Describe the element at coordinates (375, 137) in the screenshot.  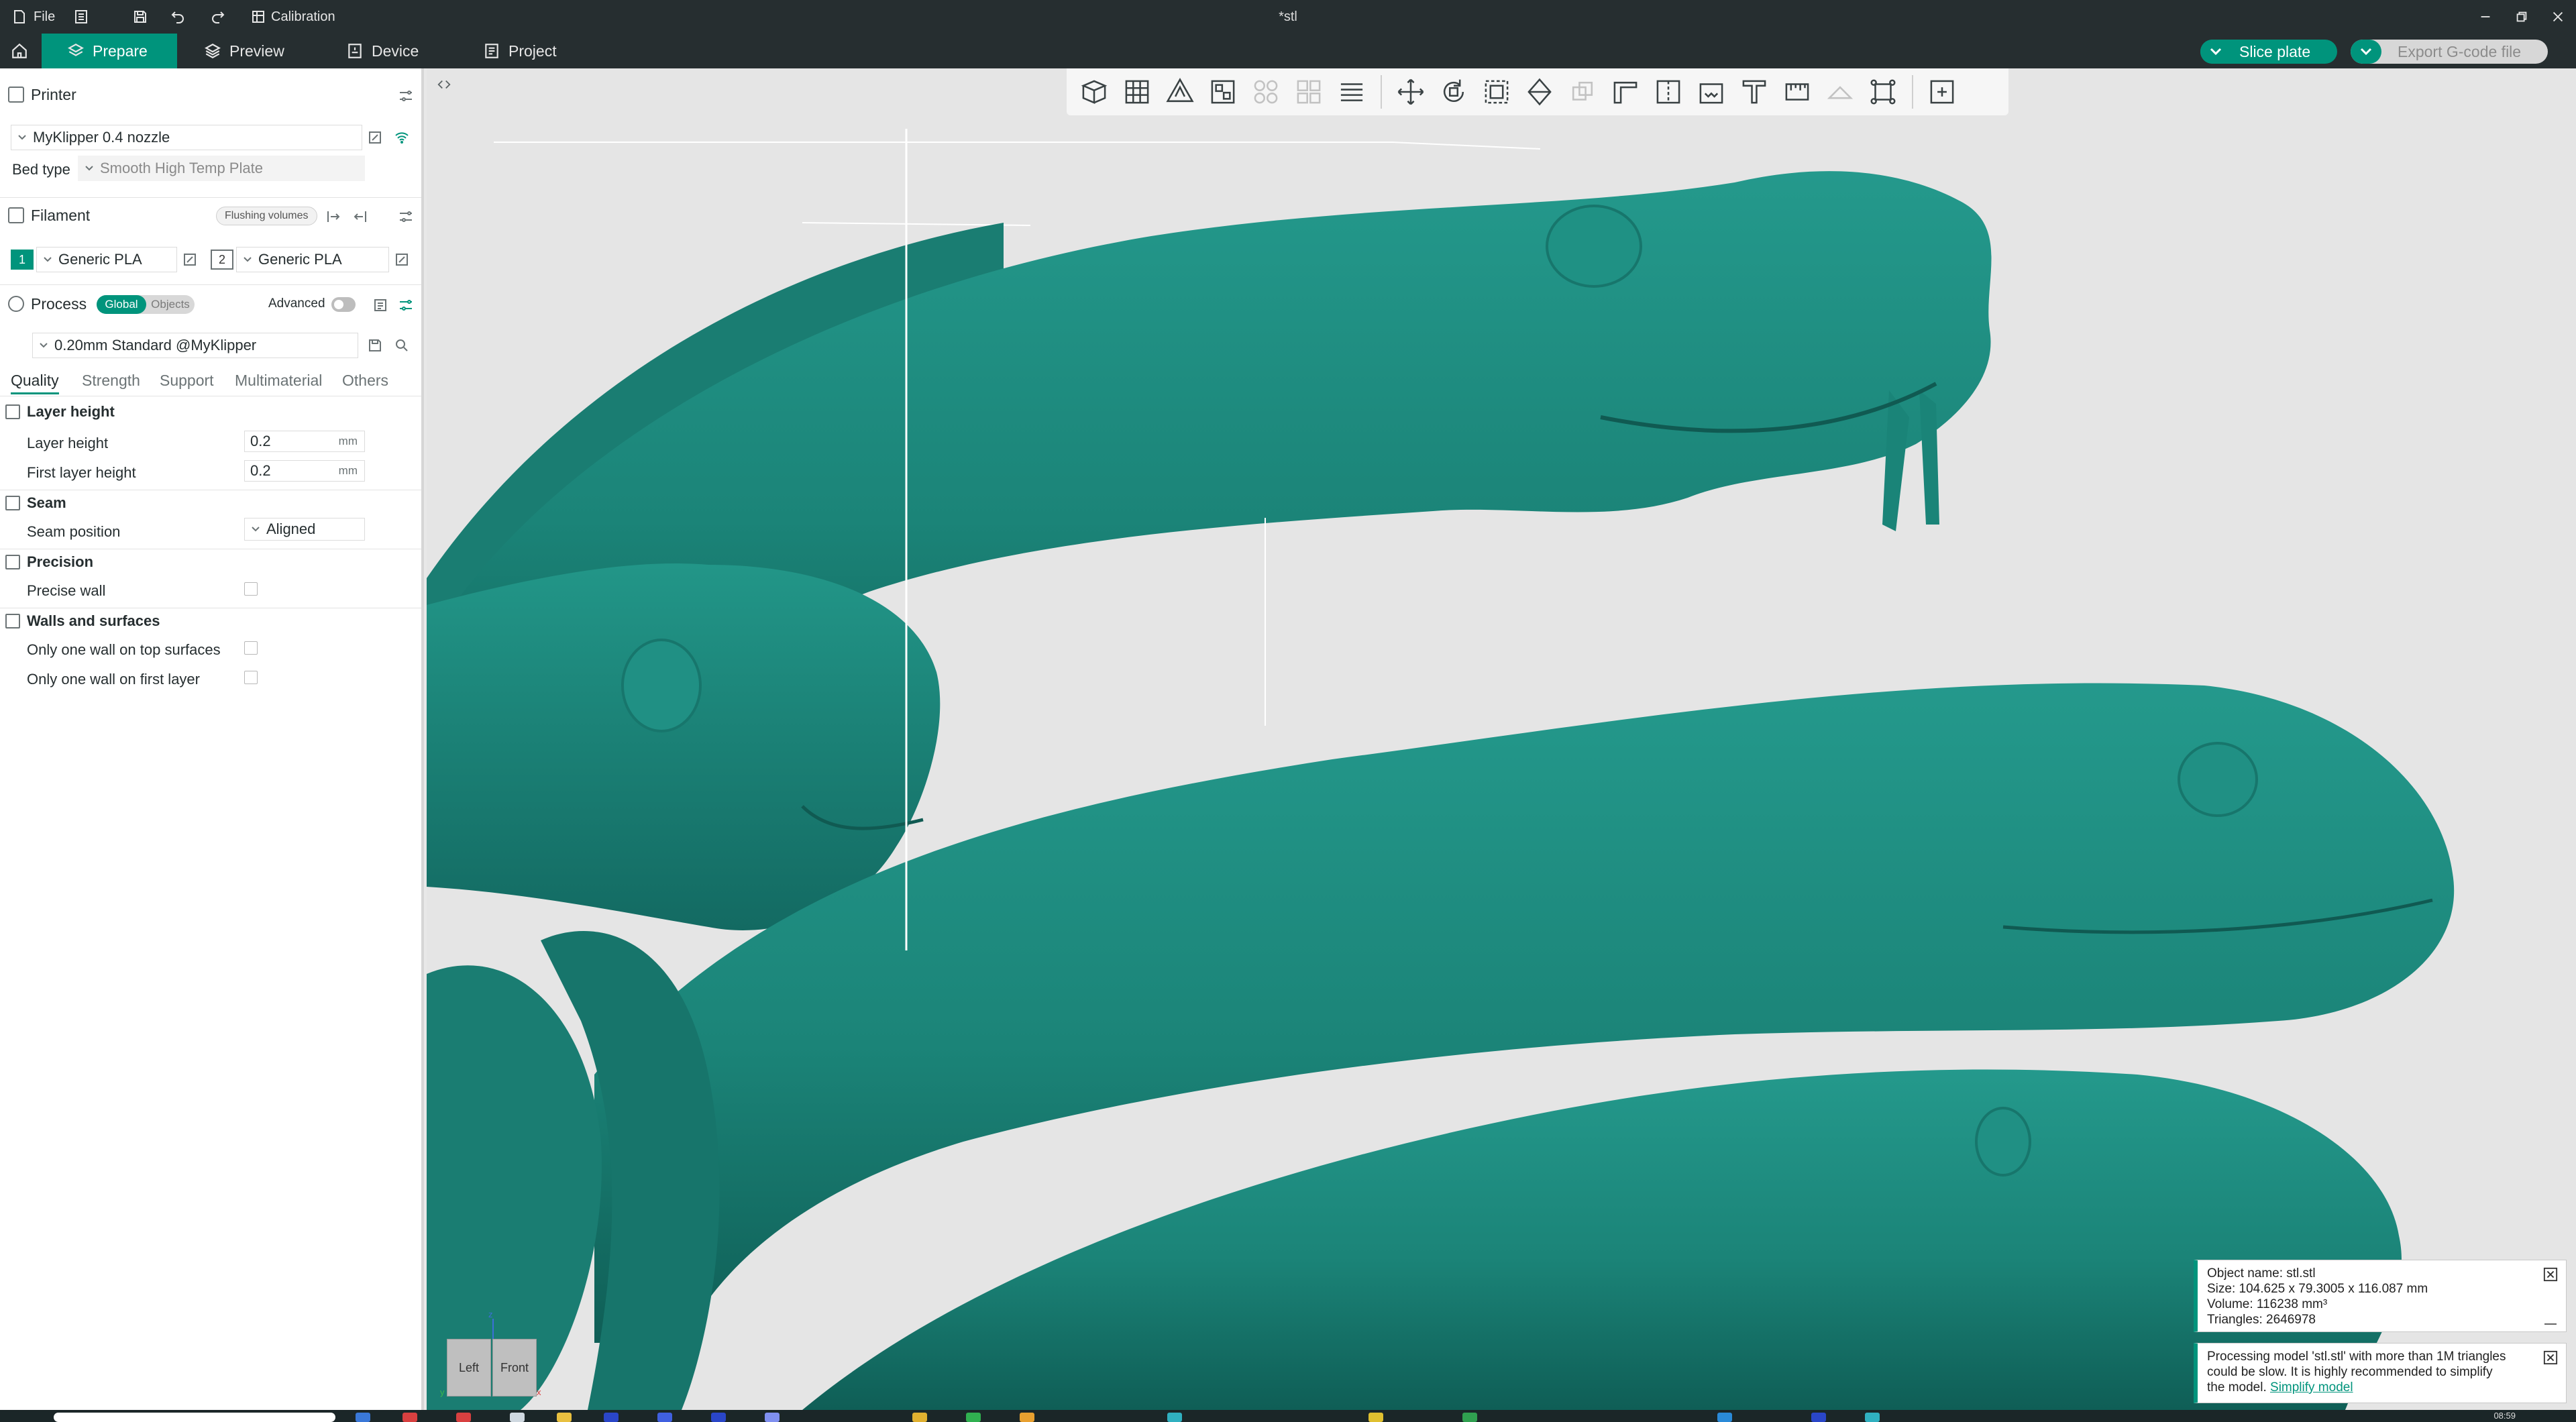
I see `edit-printer-icon` at that location.